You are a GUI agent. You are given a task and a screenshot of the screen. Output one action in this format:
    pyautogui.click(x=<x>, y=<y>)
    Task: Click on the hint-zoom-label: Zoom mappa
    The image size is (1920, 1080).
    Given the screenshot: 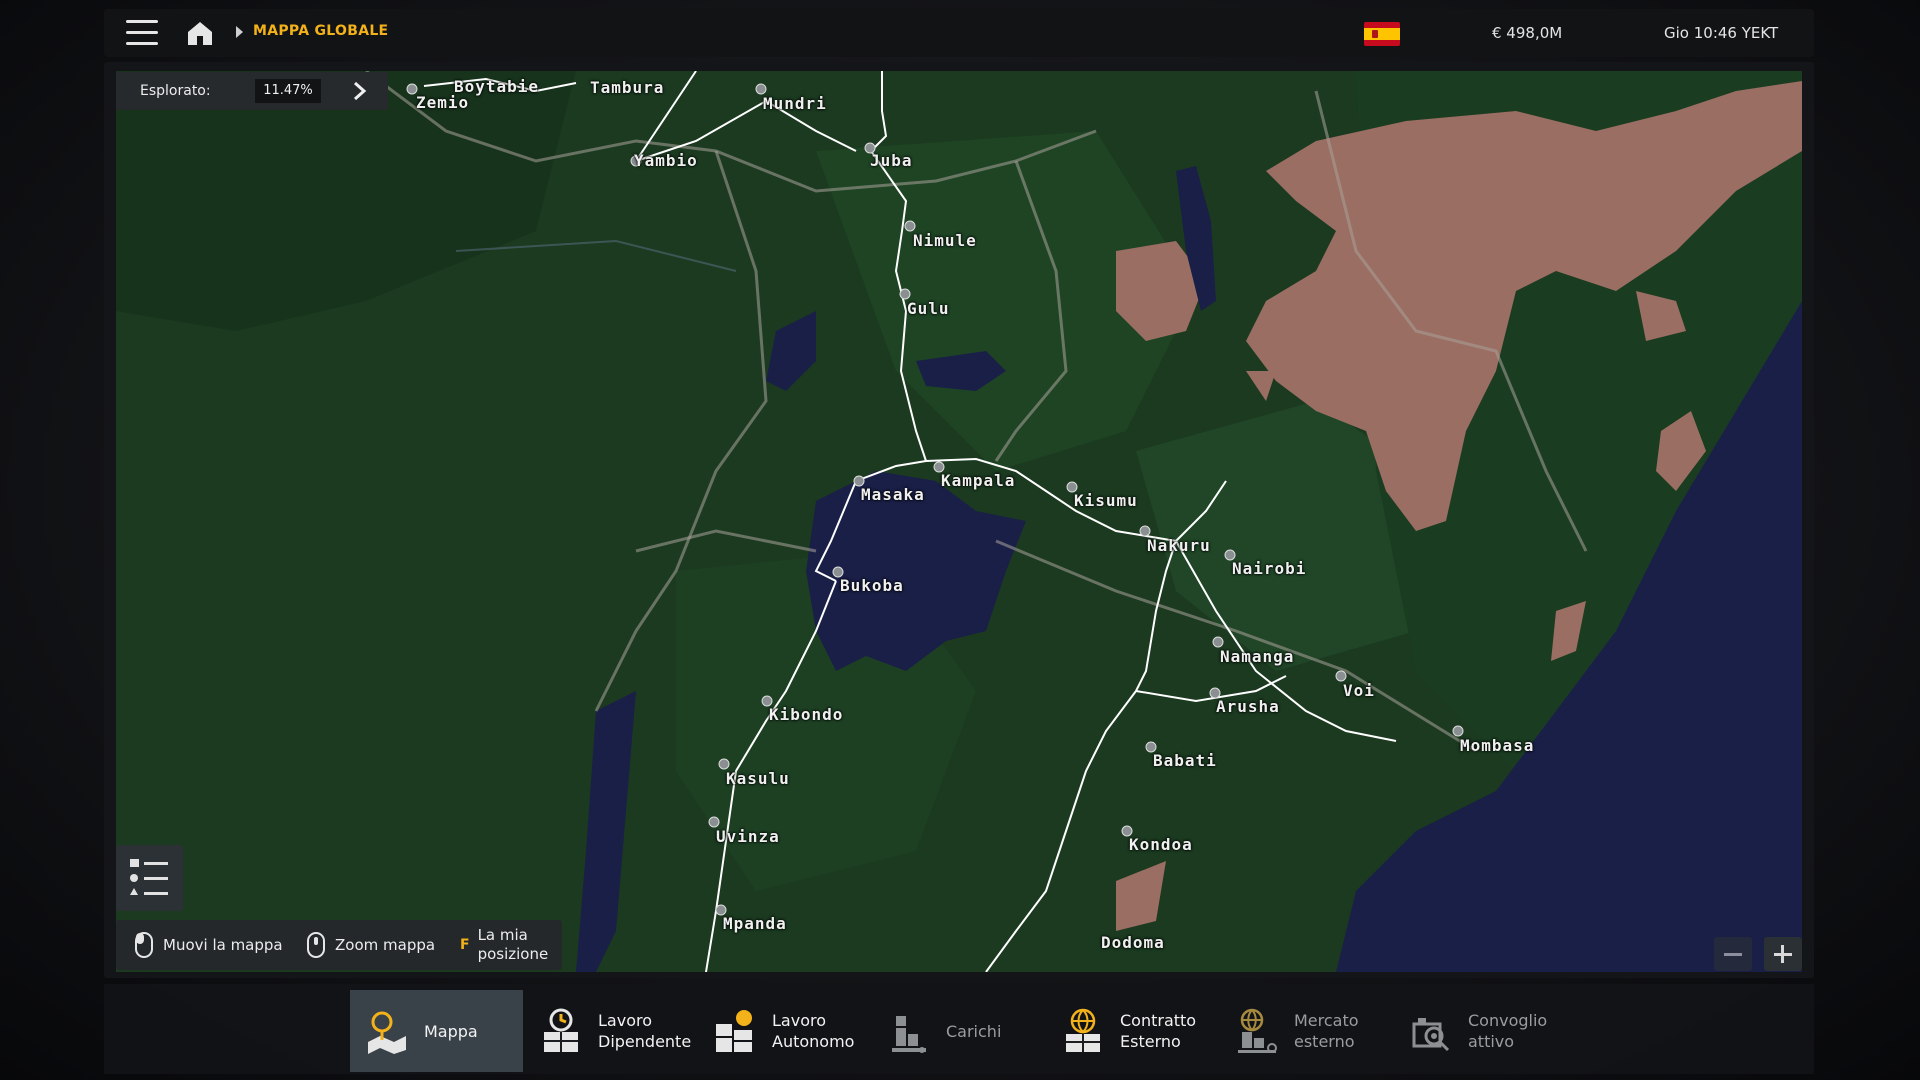 What is the action you would take?
    pyautogui.click(x=385, y=945)
    